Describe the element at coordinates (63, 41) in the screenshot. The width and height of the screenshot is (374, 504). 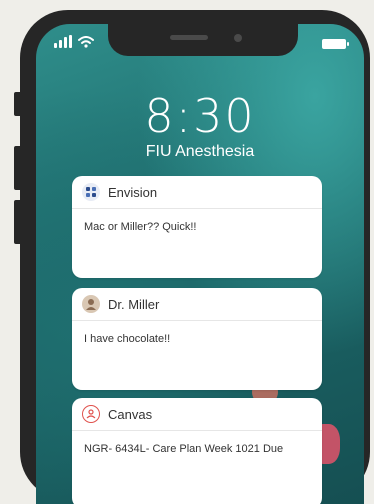
I see `signal-bars-icon` at that location.